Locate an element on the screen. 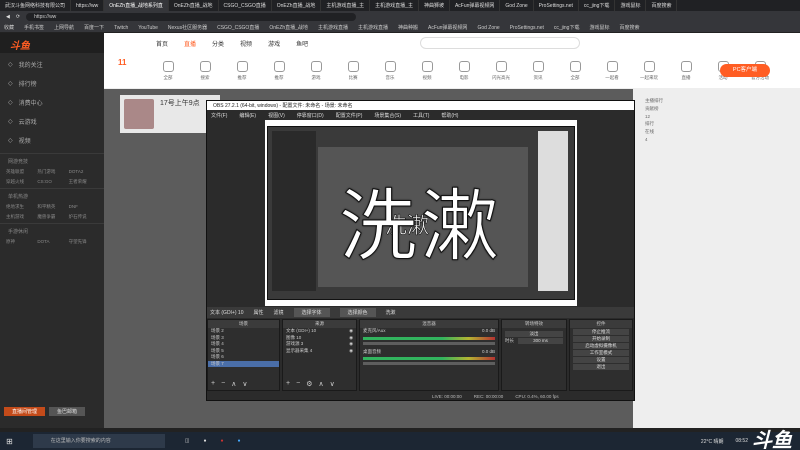 The height and width of the screenshot is (450, 800). browser-tab: CSGO_CSGO直播 is located at coordinates (245, 5).